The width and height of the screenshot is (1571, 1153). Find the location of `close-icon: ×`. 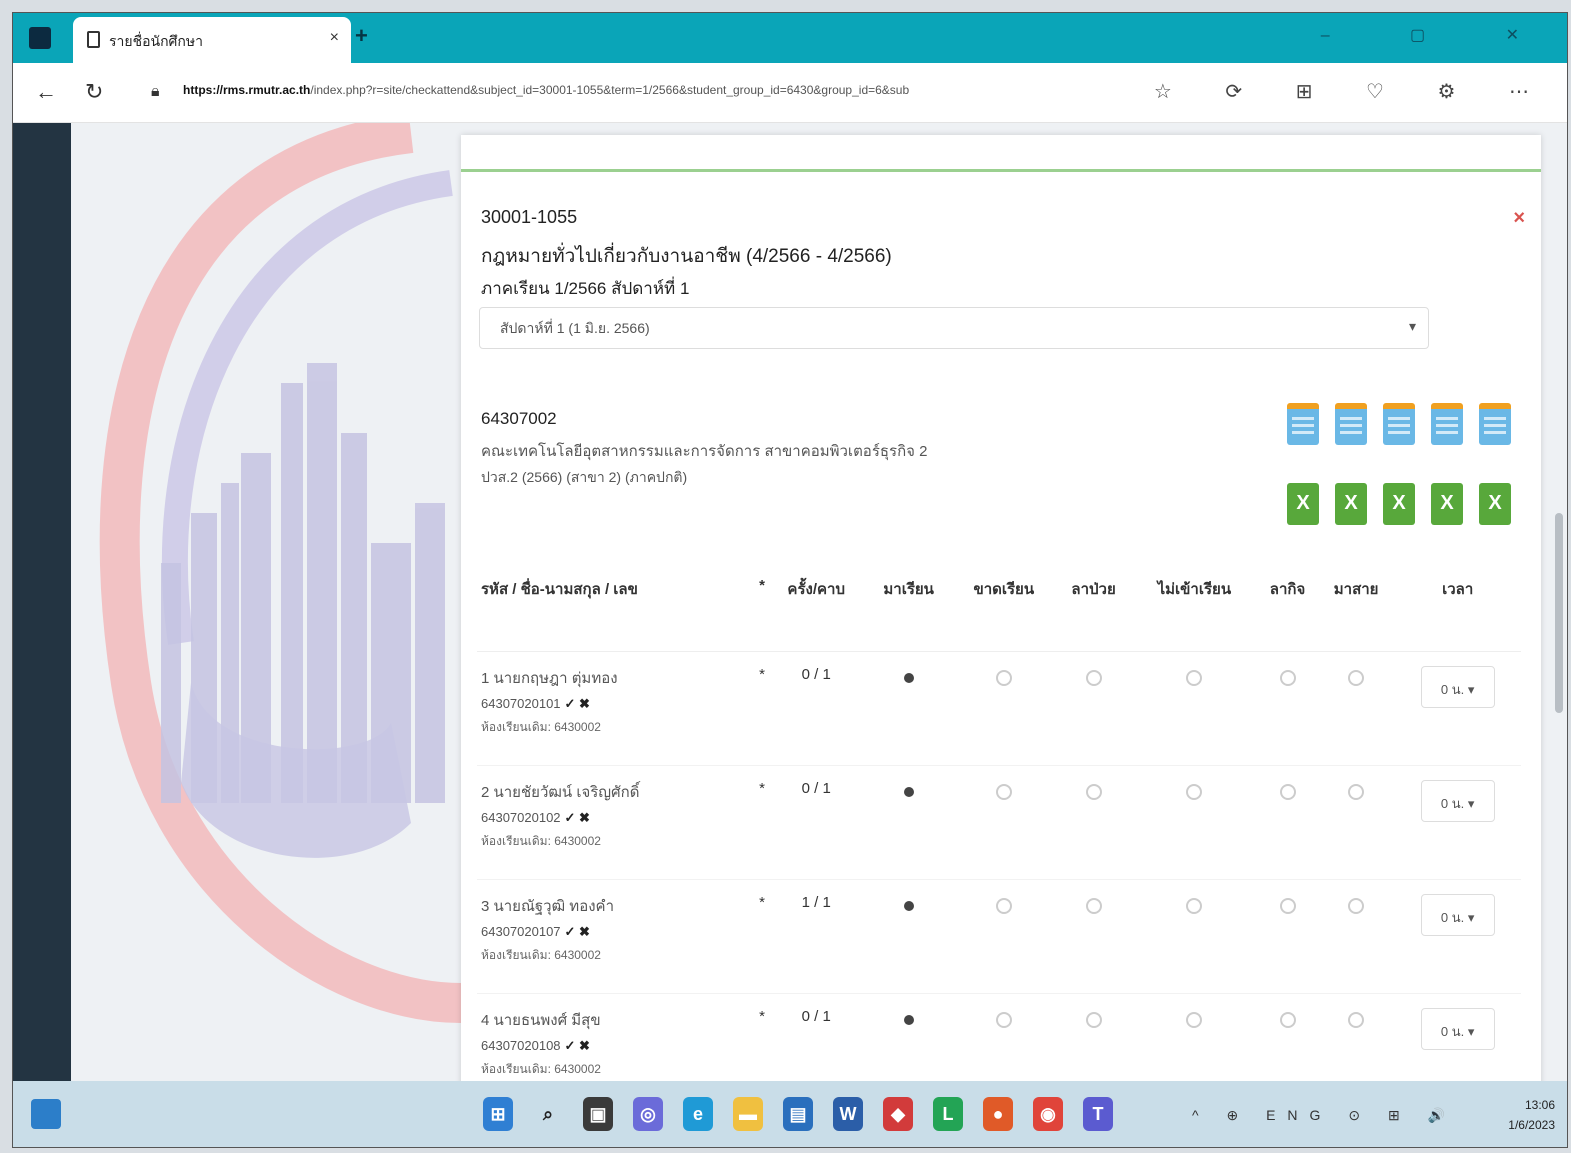

close-icon: × is located at coordinates (1519, 218).